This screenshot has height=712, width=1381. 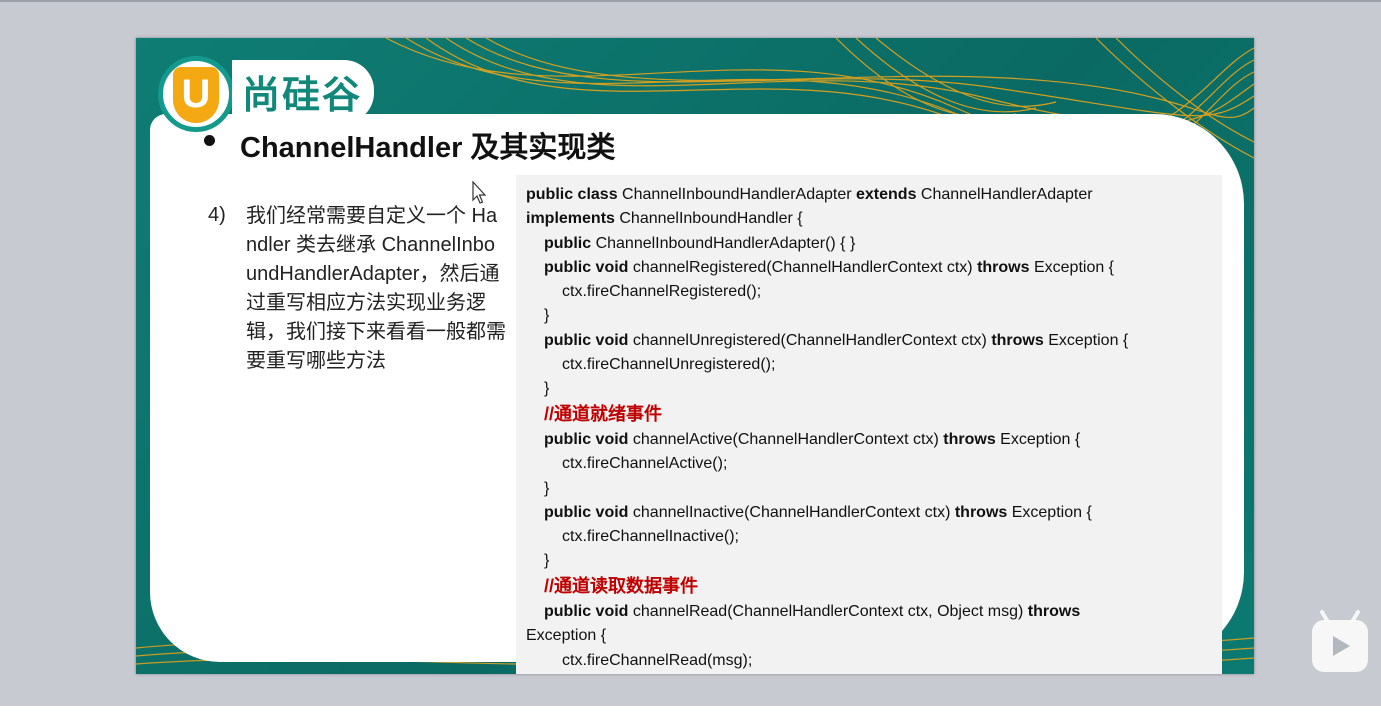 I want to click on play-button, so click(x=1340, y=641).